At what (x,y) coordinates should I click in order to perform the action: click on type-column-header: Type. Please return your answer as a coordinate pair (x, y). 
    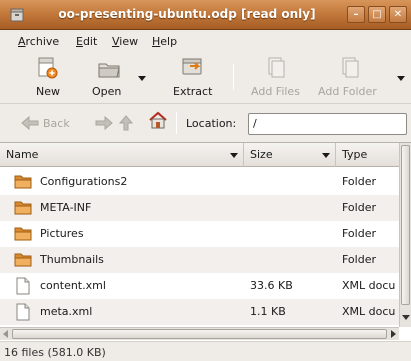
    Looking at the image, I should click on (367, 155).